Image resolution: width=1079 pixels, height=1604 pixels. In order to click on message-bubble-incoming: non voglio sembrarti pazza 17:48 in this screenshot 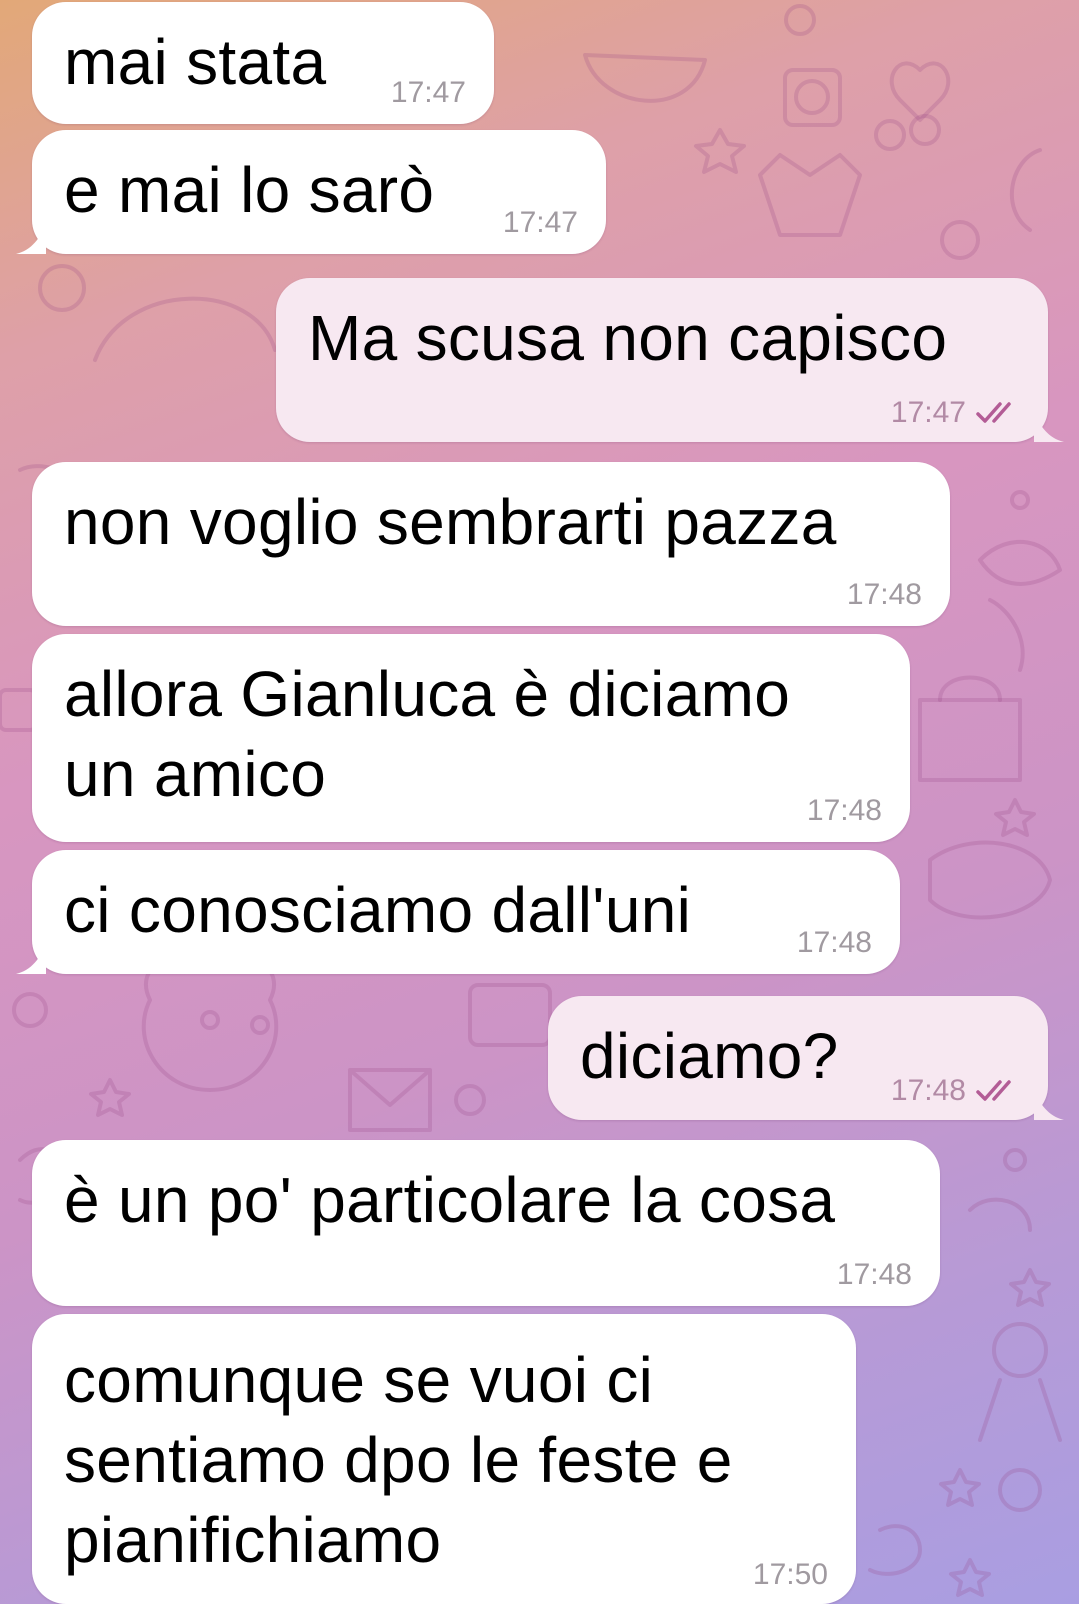, I will do `click(491, 544)`.